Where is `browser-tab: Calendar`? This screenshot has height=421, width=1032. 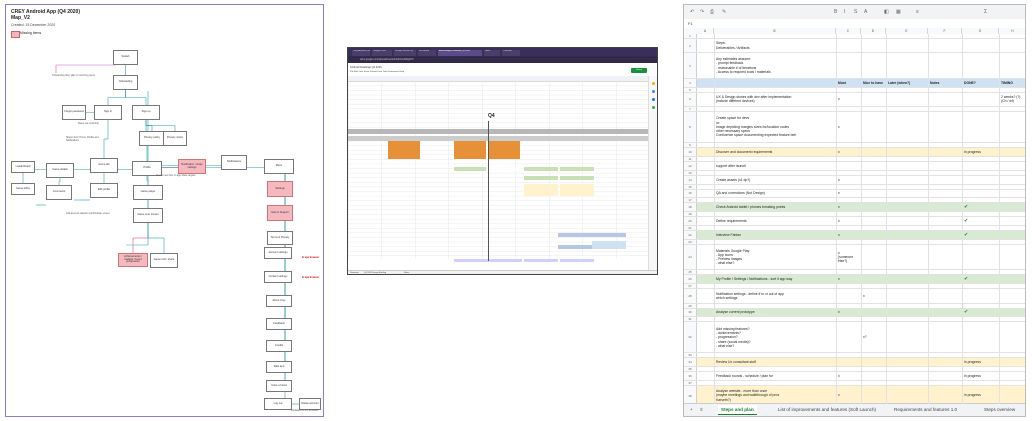 browser-tab: Calendar is located at coordinates (511, 52).